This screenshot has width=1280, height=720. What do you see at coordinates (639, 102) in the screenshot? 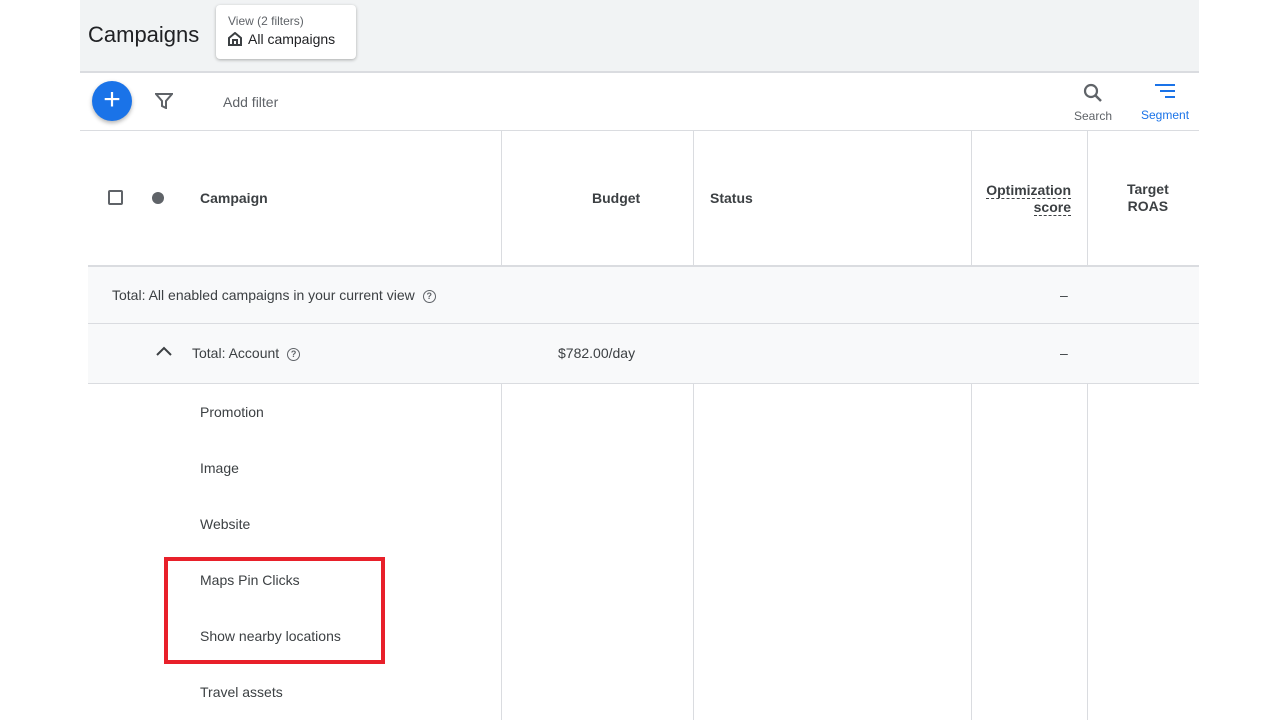
I see `toolbar: + Add filter Search Segment` at bounding box center [639, 102].